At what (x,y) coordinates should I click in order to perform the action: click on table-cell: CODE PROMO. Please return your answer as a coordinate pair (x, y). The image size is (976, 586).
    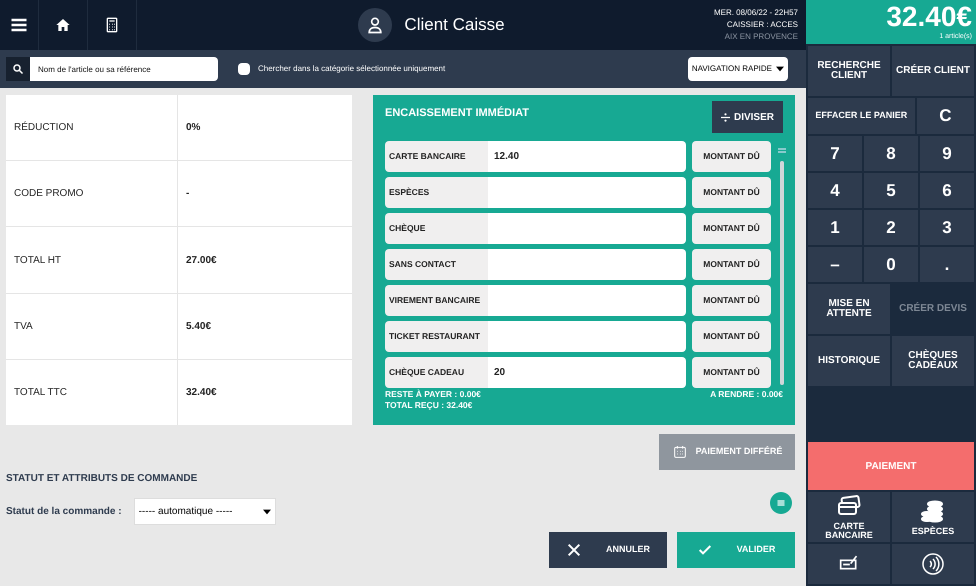
    Looking at the image, I should click on (92, 193).